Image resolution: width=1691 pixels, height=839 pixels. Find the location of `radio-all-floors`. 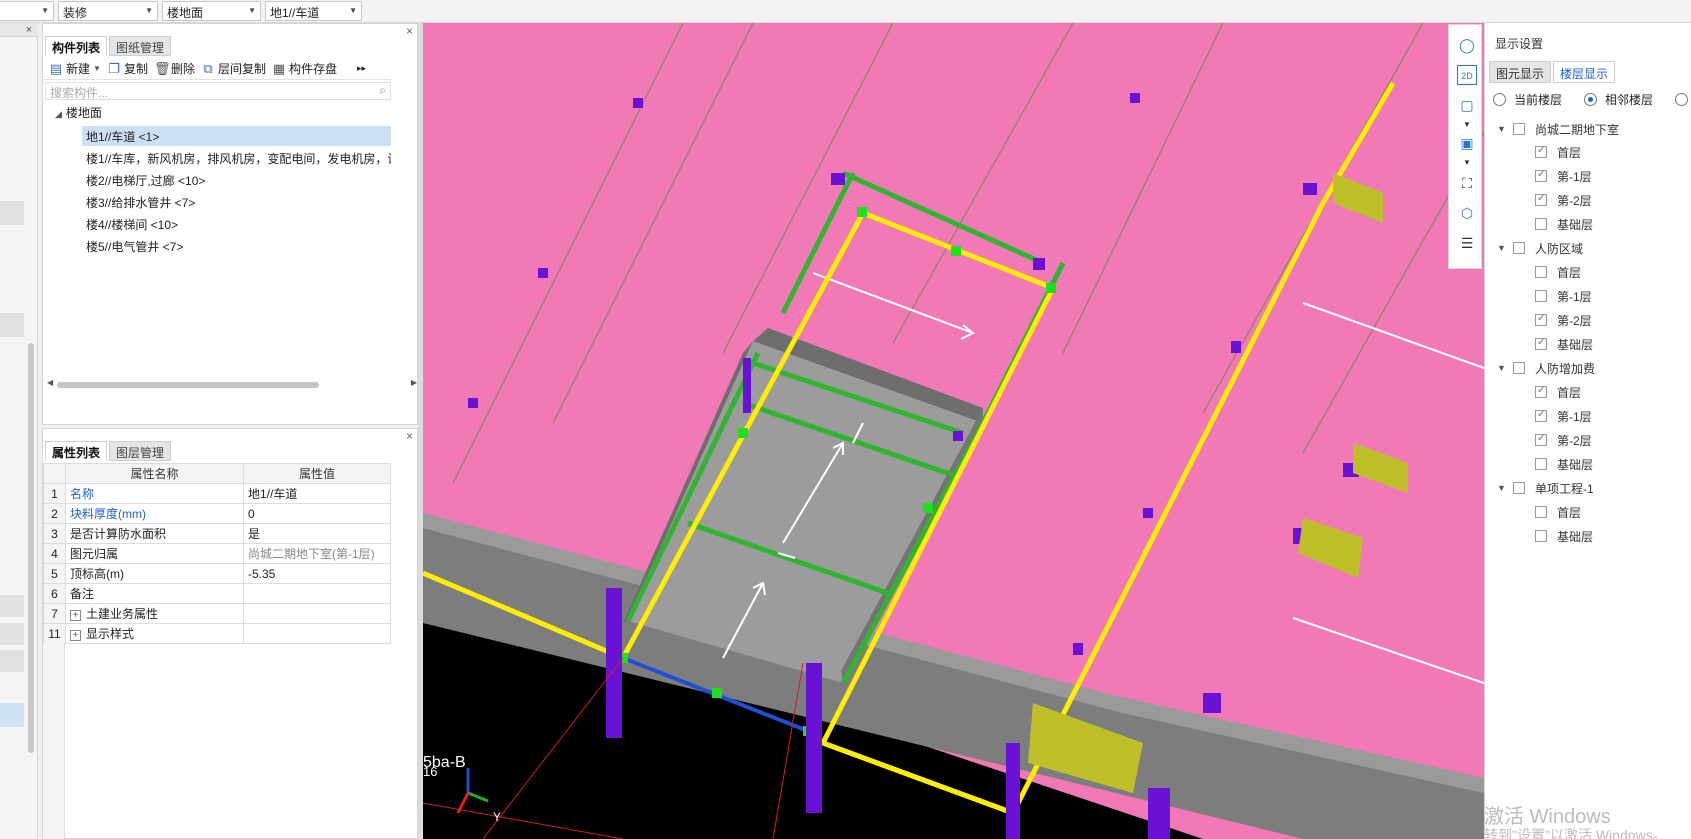

radio-all-floors is located at coordinates (1683, 99).